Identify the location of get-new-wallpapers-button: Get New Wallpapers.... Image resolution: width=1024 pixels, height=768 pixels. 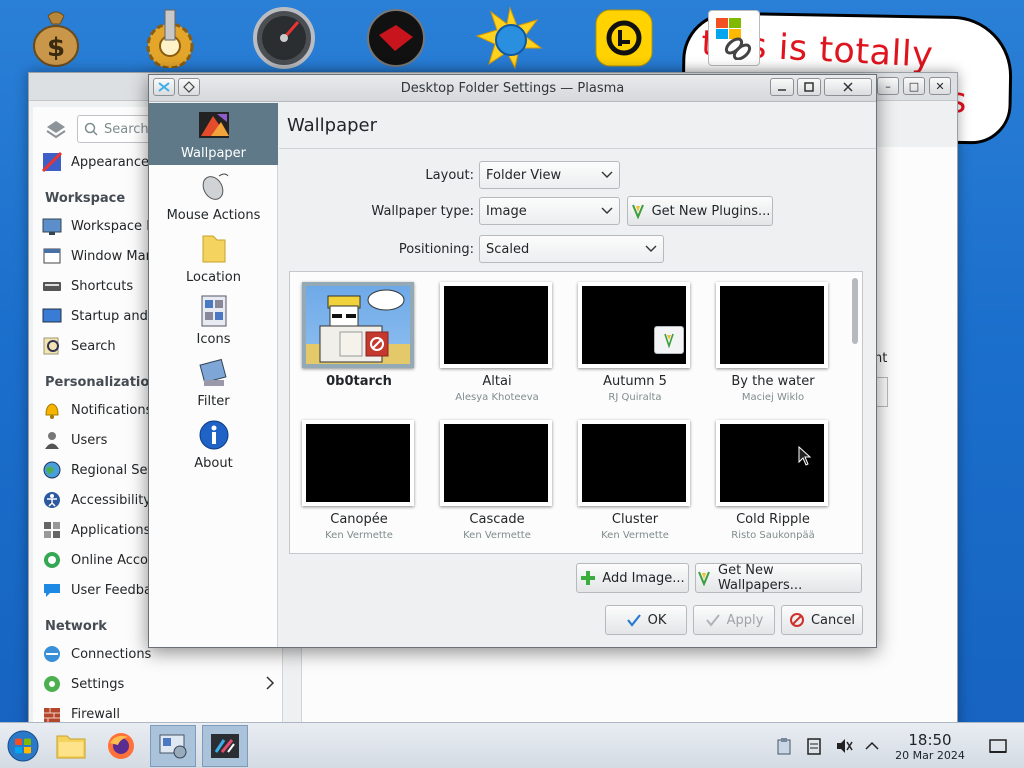
(778, 578).